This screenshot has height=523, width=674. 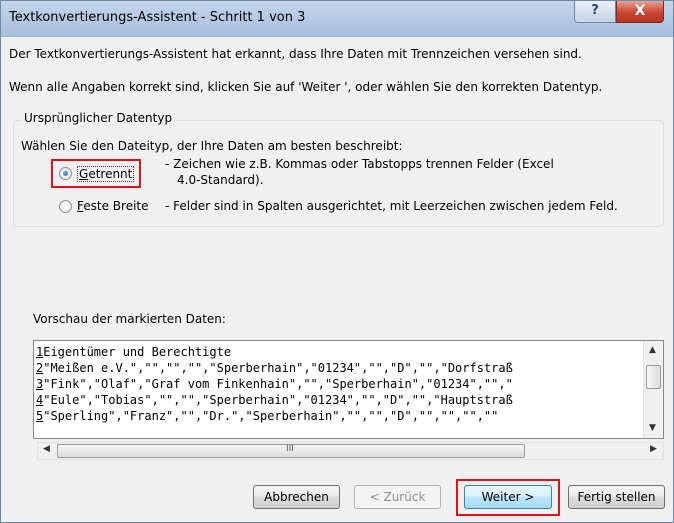 What do you see at coordinates (640, 12) in the screenshot?
I see `close-button: X` at bounding box center [640, 12].